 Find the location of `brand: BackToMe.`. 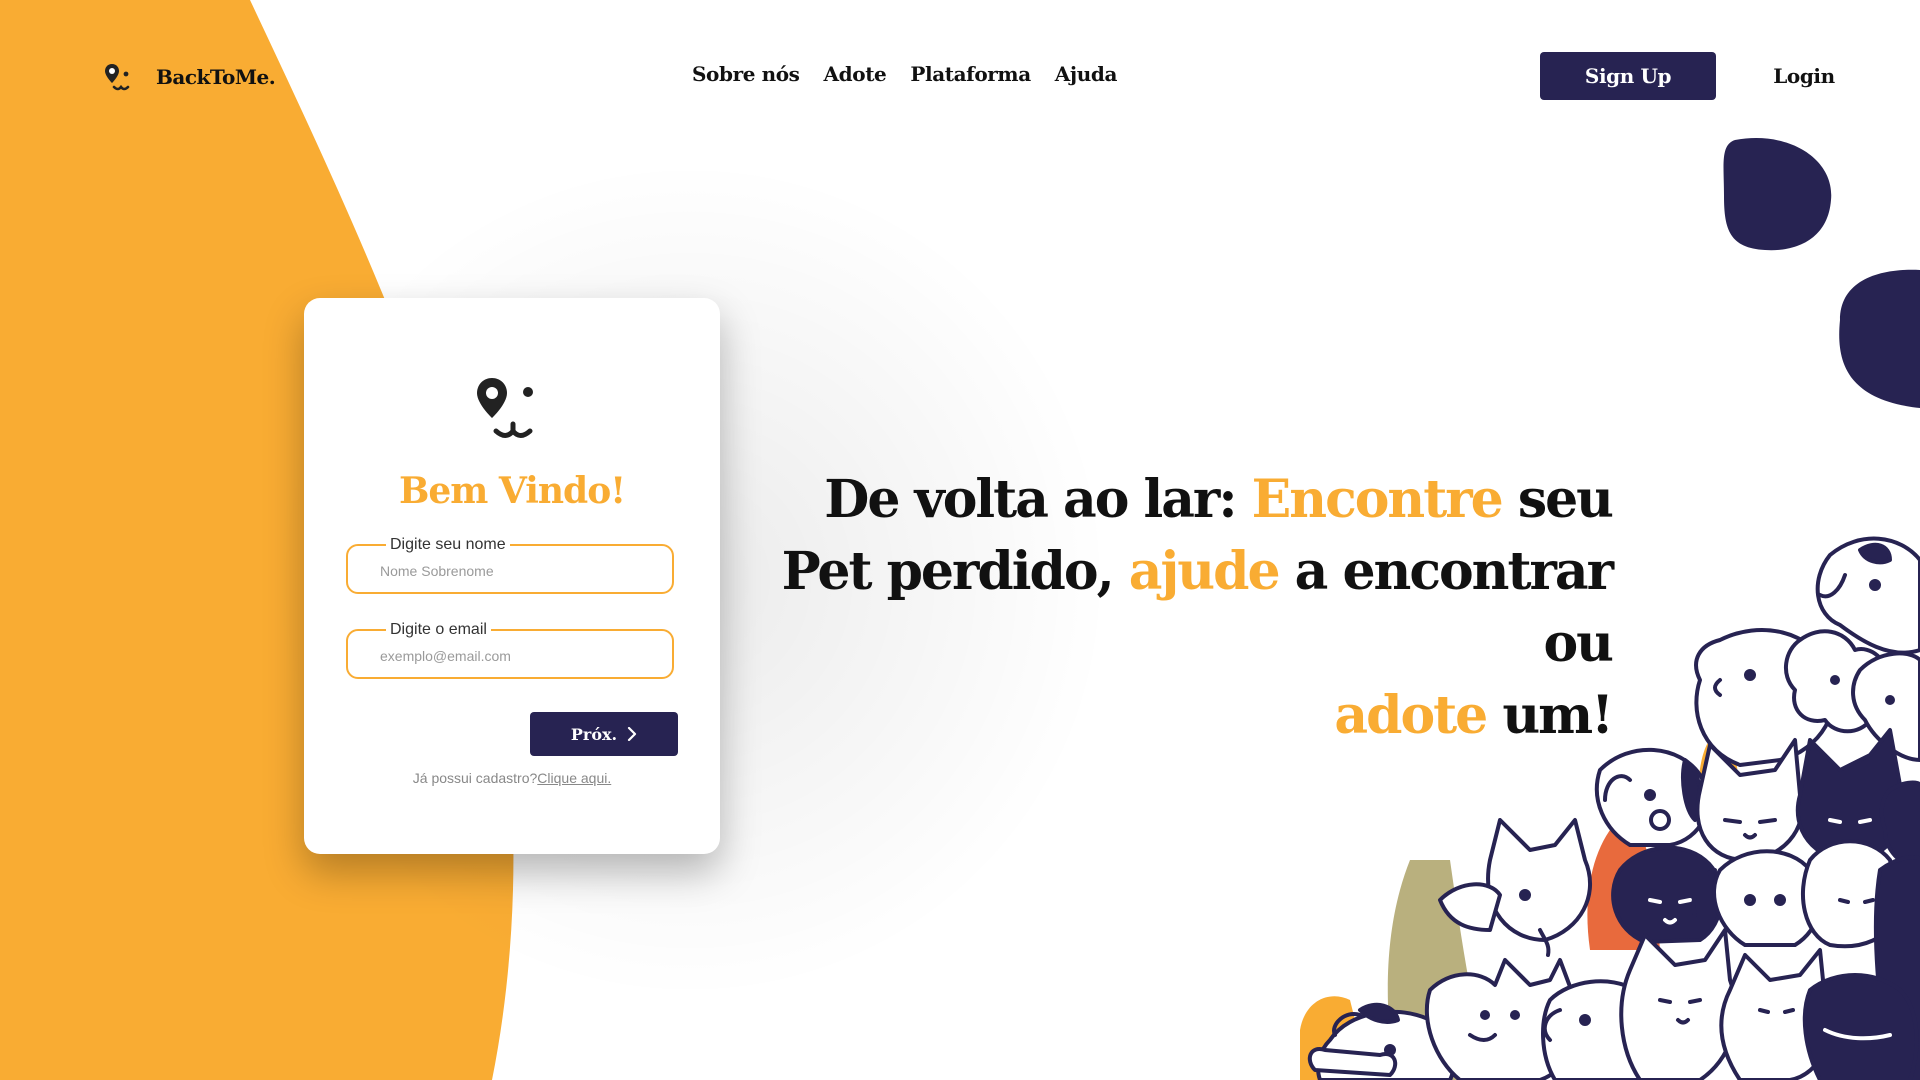

brand: BackToMe. is located at coordinates (190, 77).